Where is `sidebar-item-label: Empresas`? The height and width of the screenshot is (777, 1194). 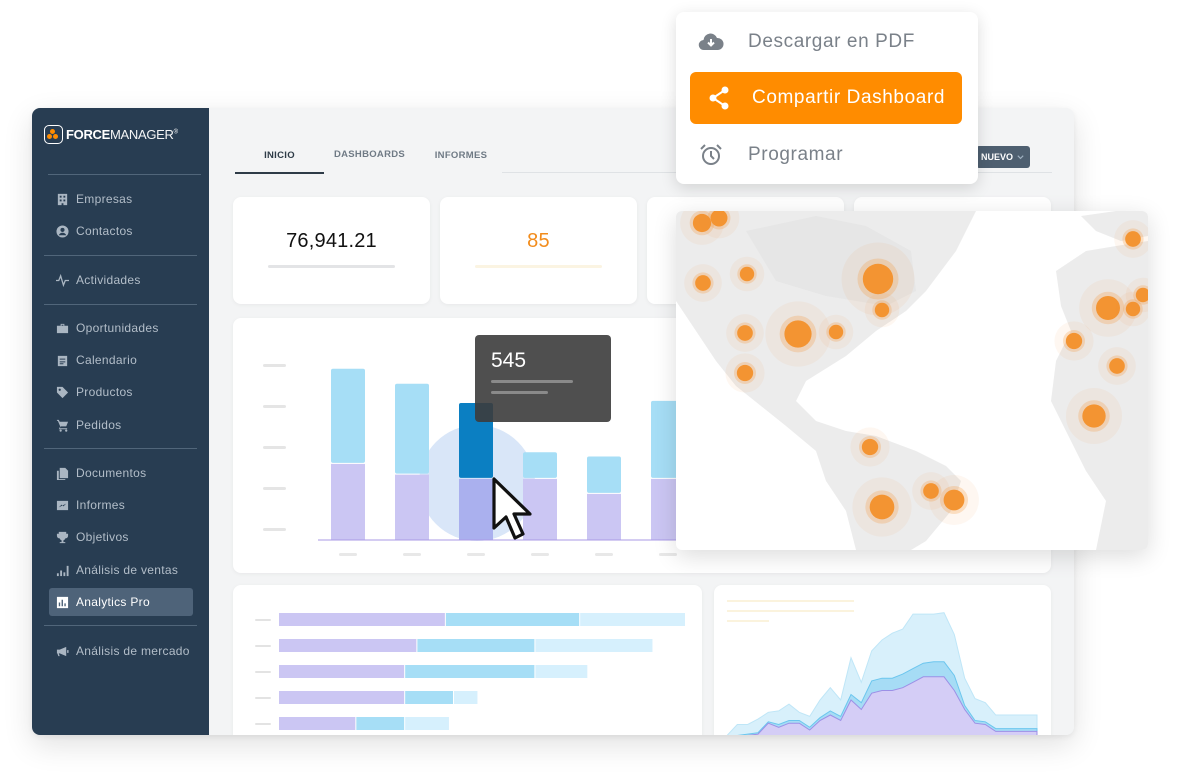 sidebar-item-label: Empresas is located at coordinates (104, 199).